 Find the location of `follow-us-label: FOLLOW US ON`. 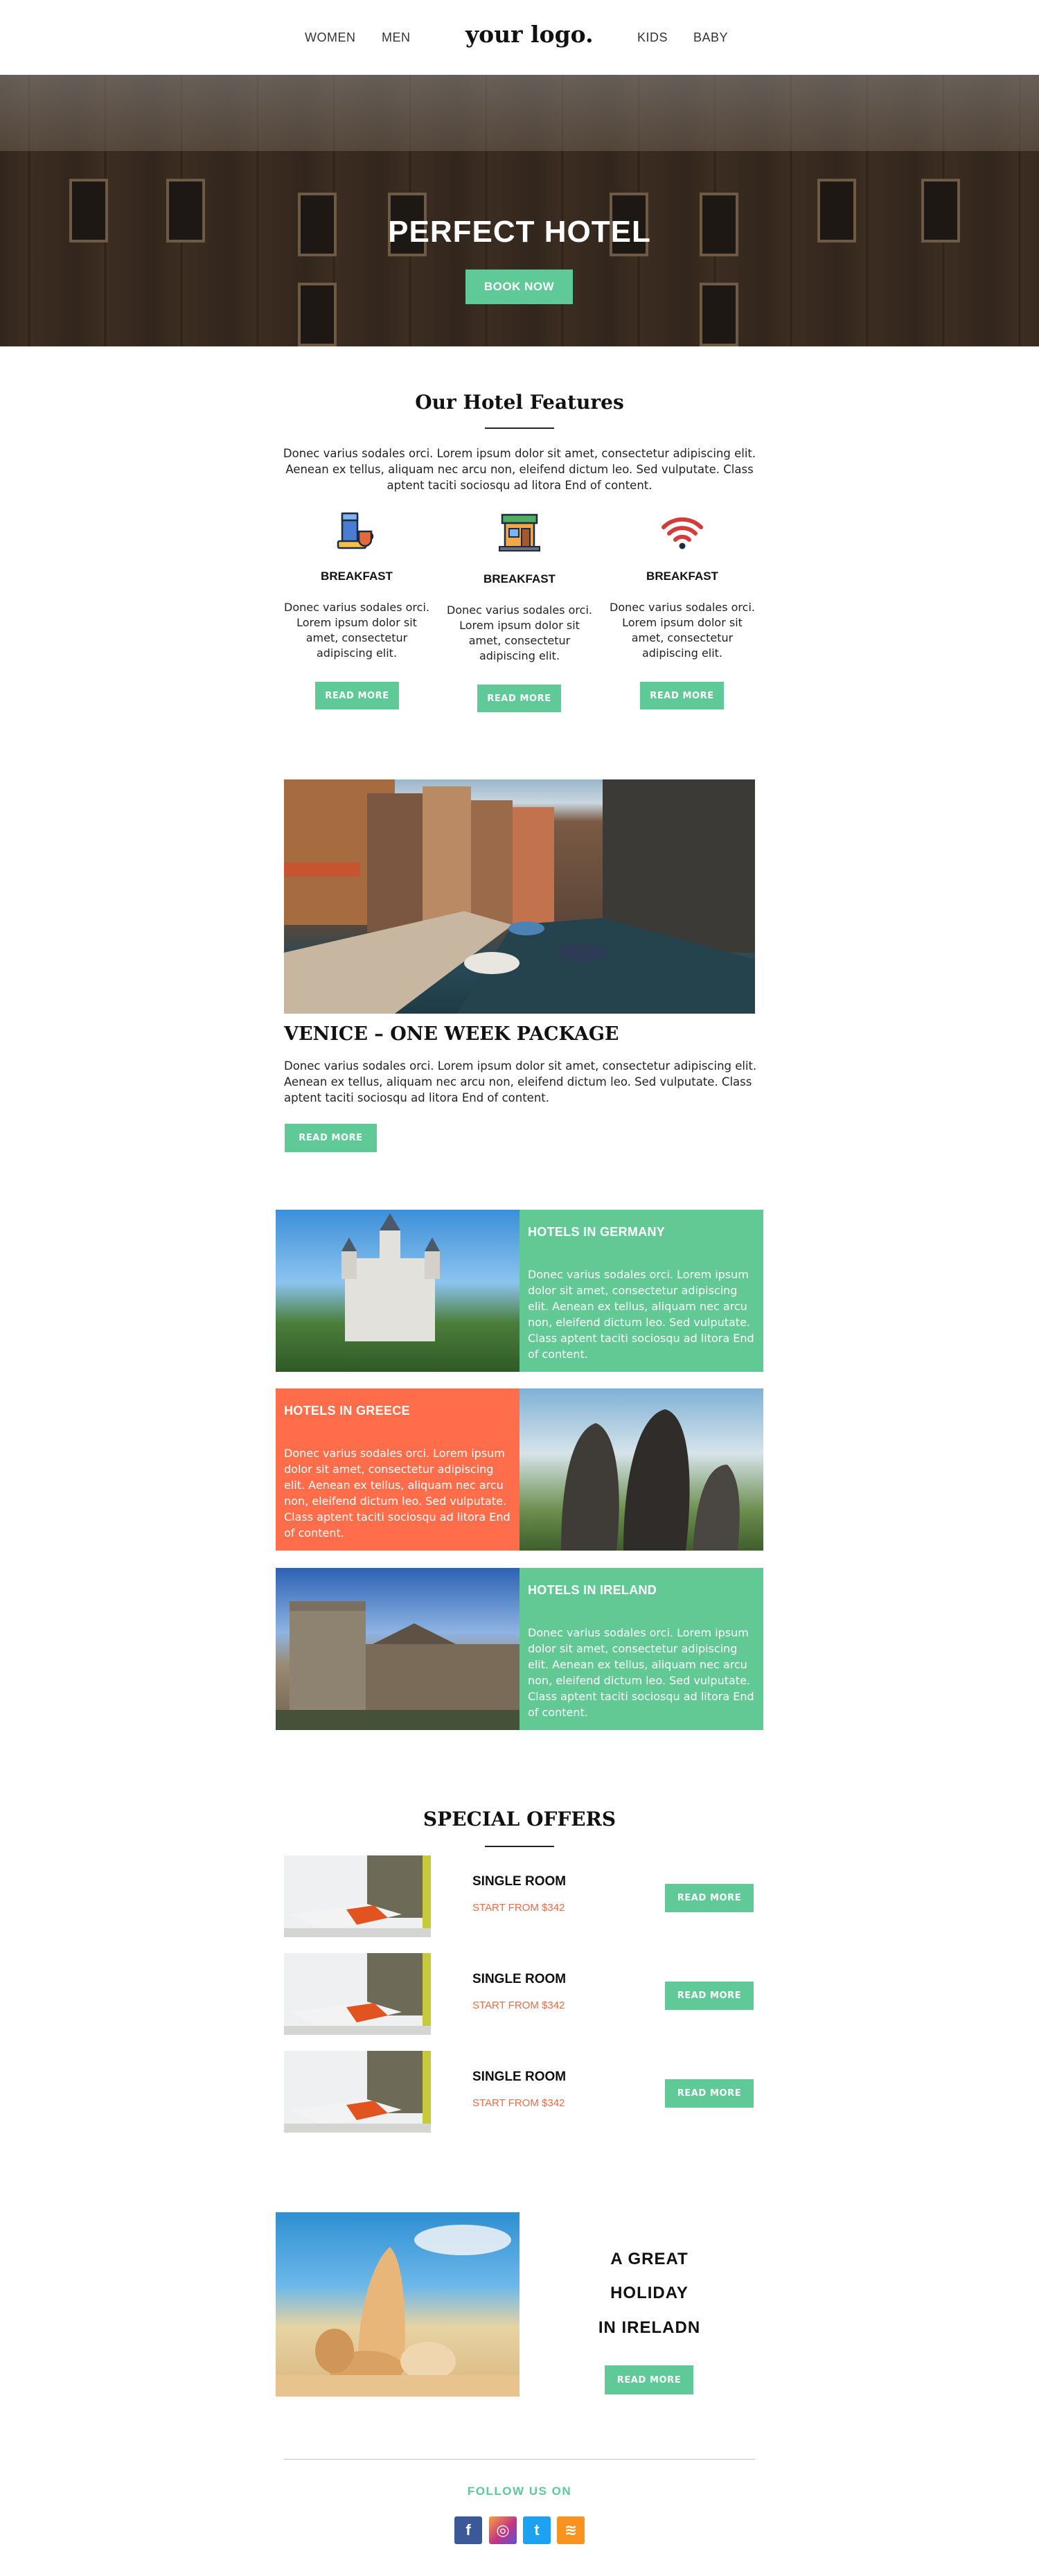

follow-us-label: FOLLOW US ON is located at coordinates (519, 2491).